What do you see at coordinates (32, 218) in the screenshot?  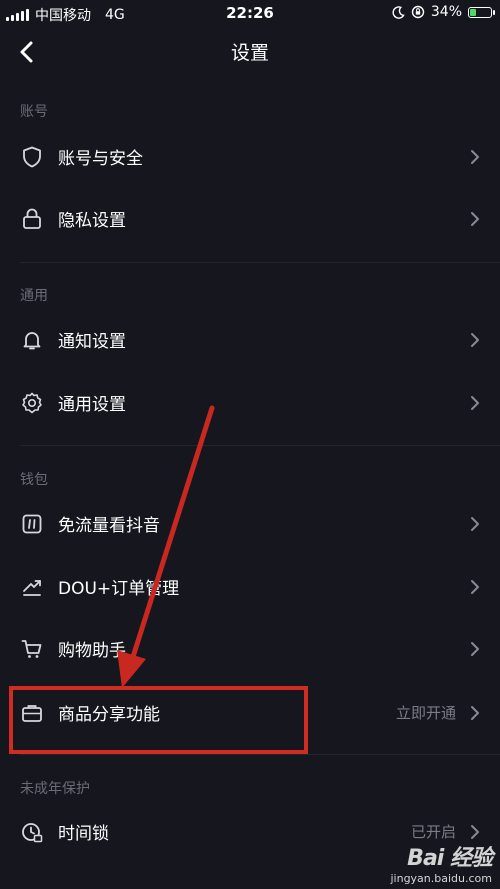 I see `lock-icon` at bounding box center [32, 218].